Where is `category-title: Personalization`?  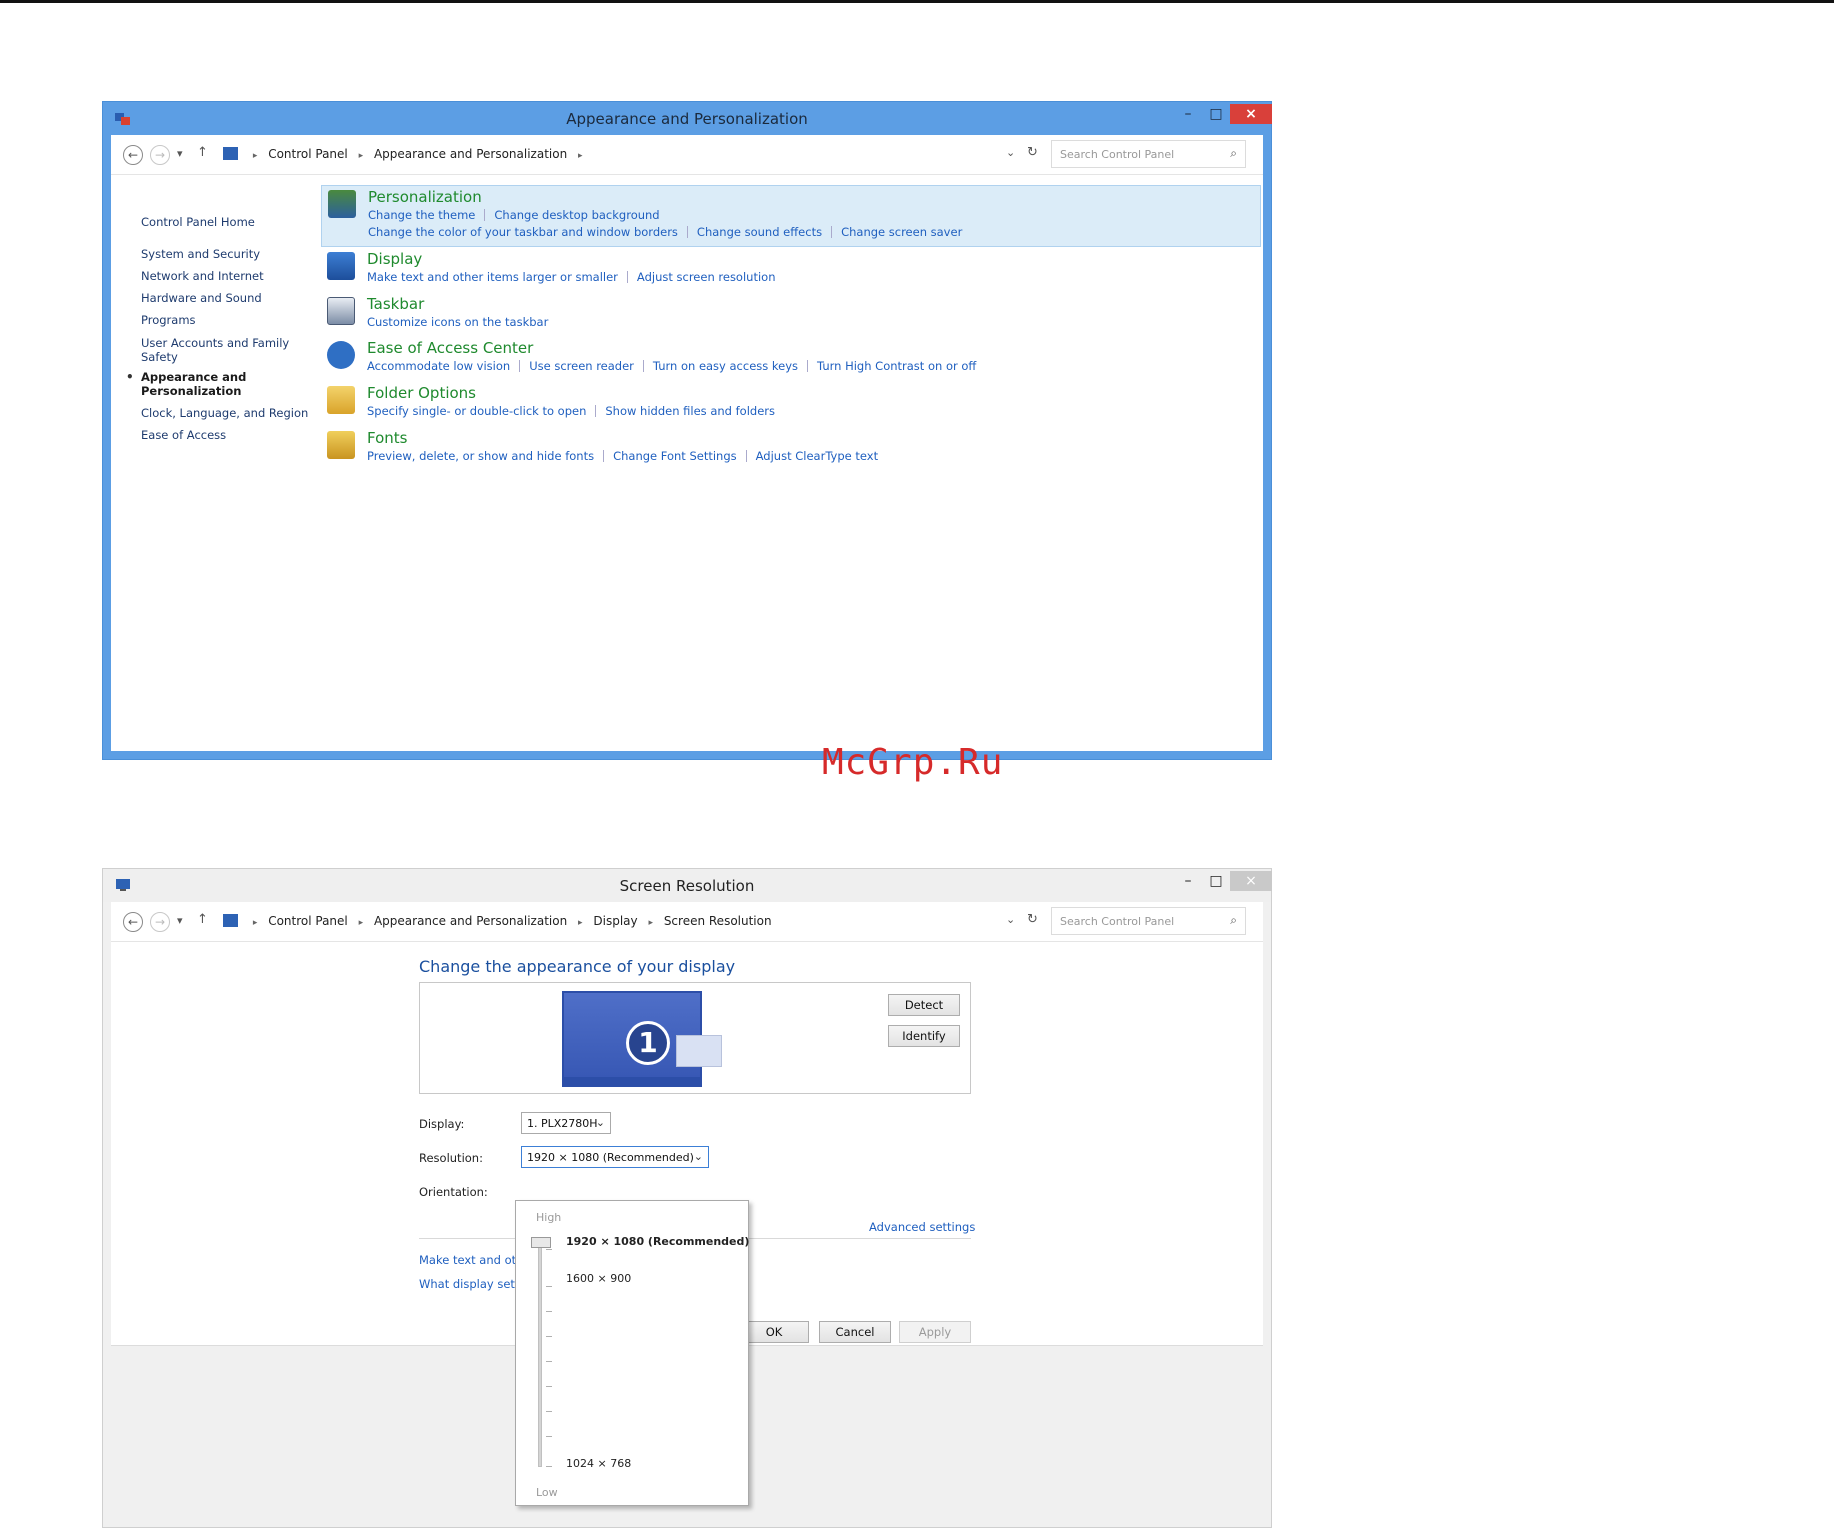 category-title: Personalization is located at coordinates (425, 197).